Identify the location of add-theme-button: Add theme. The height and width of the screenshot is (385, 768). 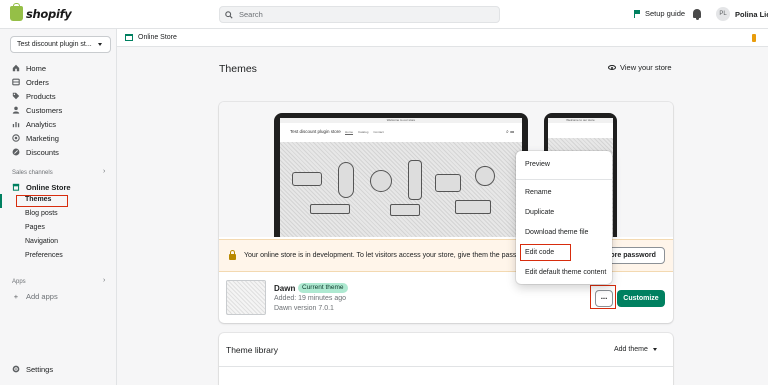
(635, 349).